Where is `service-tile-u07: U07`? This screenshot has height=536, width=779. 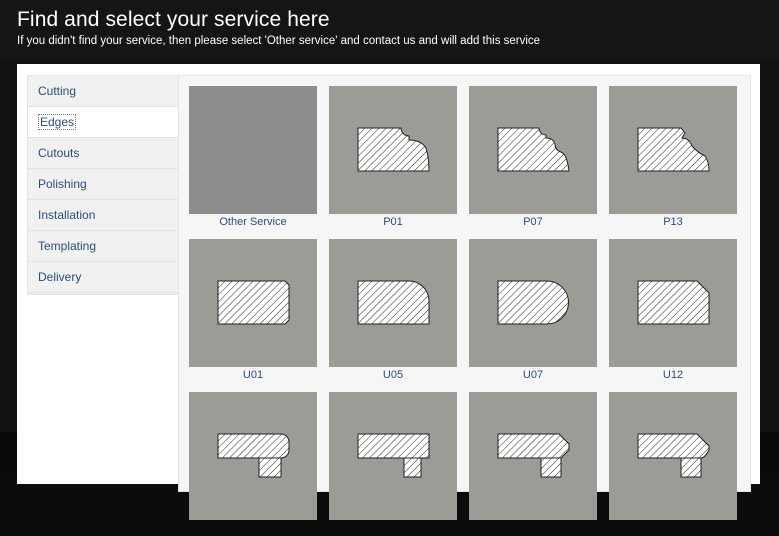
service-tile-u07: U07 is located at coordinates (533, 311).